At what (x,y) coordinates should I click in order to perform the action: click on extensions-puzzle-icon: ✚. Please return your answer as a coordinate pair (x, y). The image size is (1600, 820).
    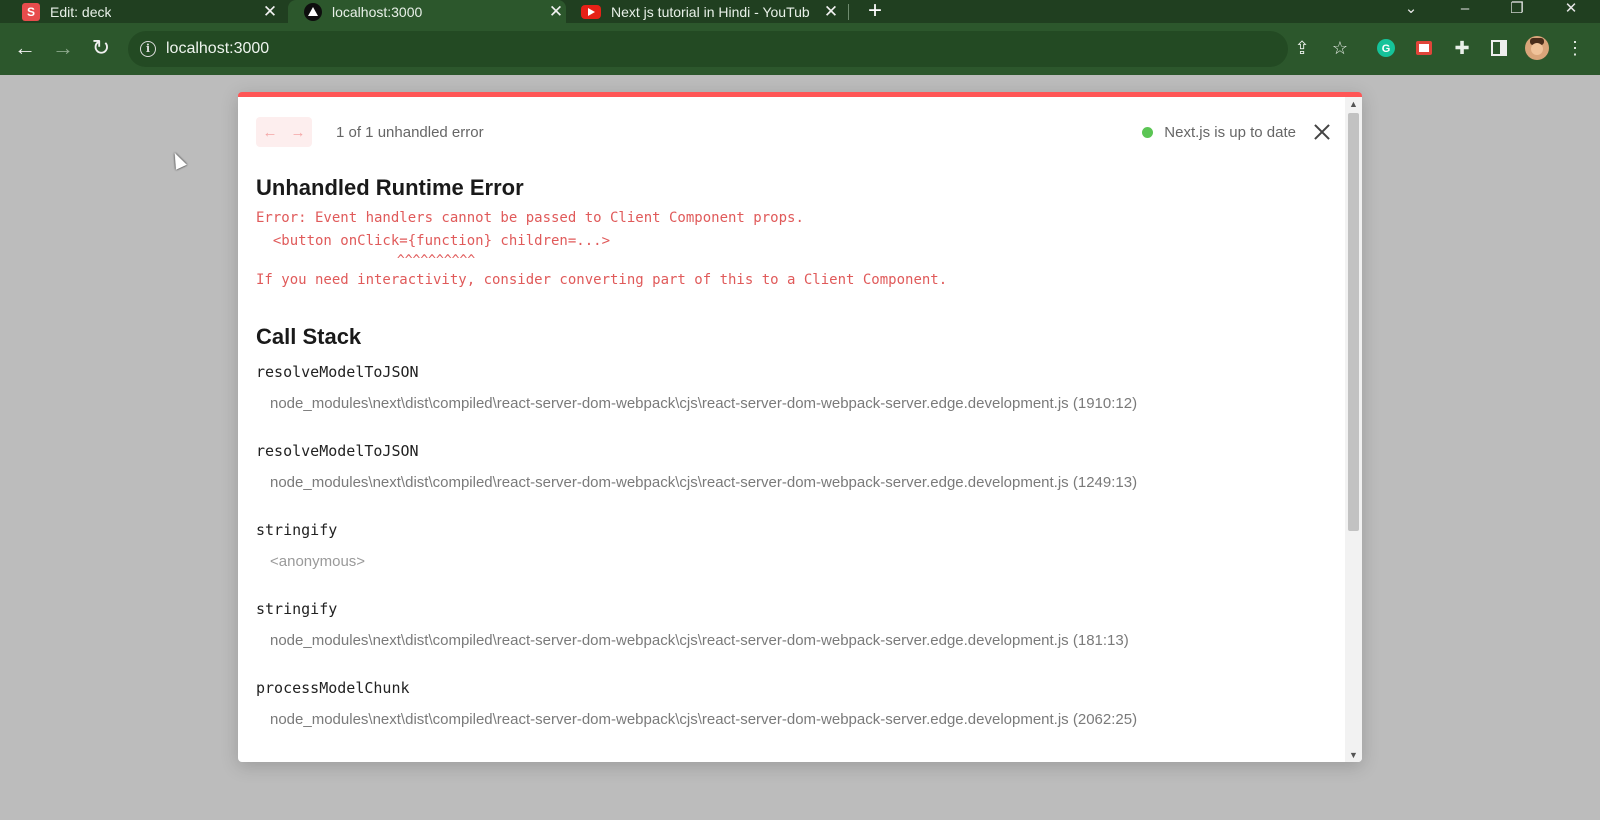
    Looking at the image, I should click on (1462, 48).